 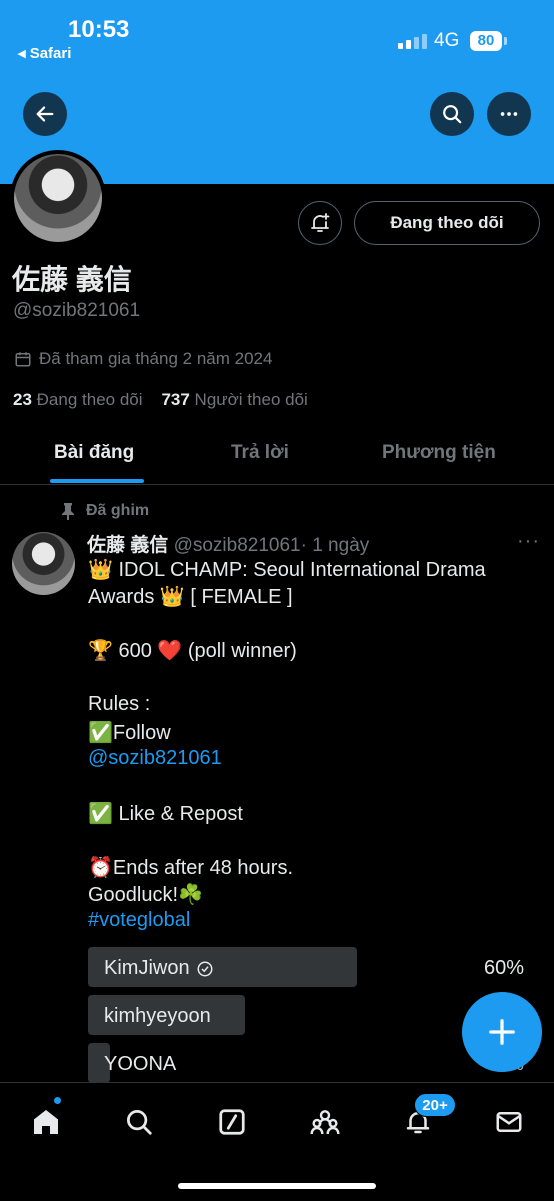 I want to click on search-button, so click(x=452, y=114).